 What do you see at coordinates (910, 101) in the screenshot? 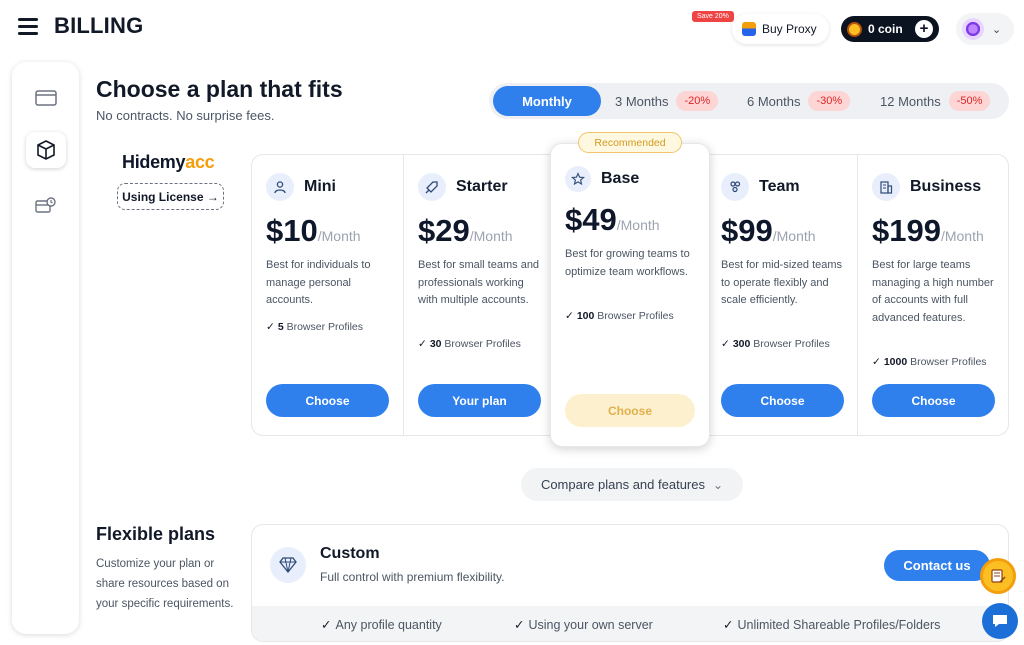
I see `period-label: 12 Months` at bounding box center [910, 101].